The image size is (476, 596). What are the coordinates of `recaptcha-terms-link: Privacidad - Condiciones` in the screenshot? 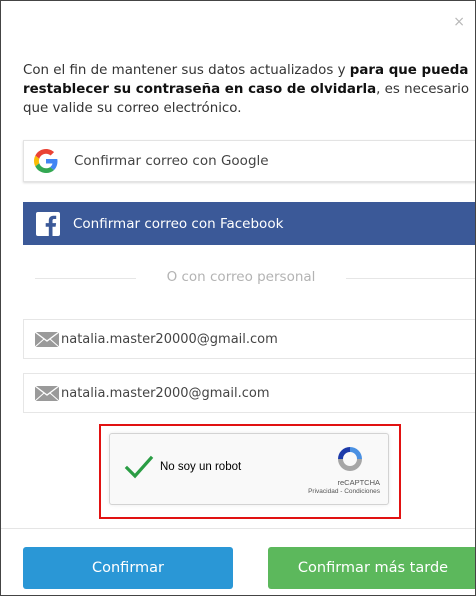 It's located at (344, 491).